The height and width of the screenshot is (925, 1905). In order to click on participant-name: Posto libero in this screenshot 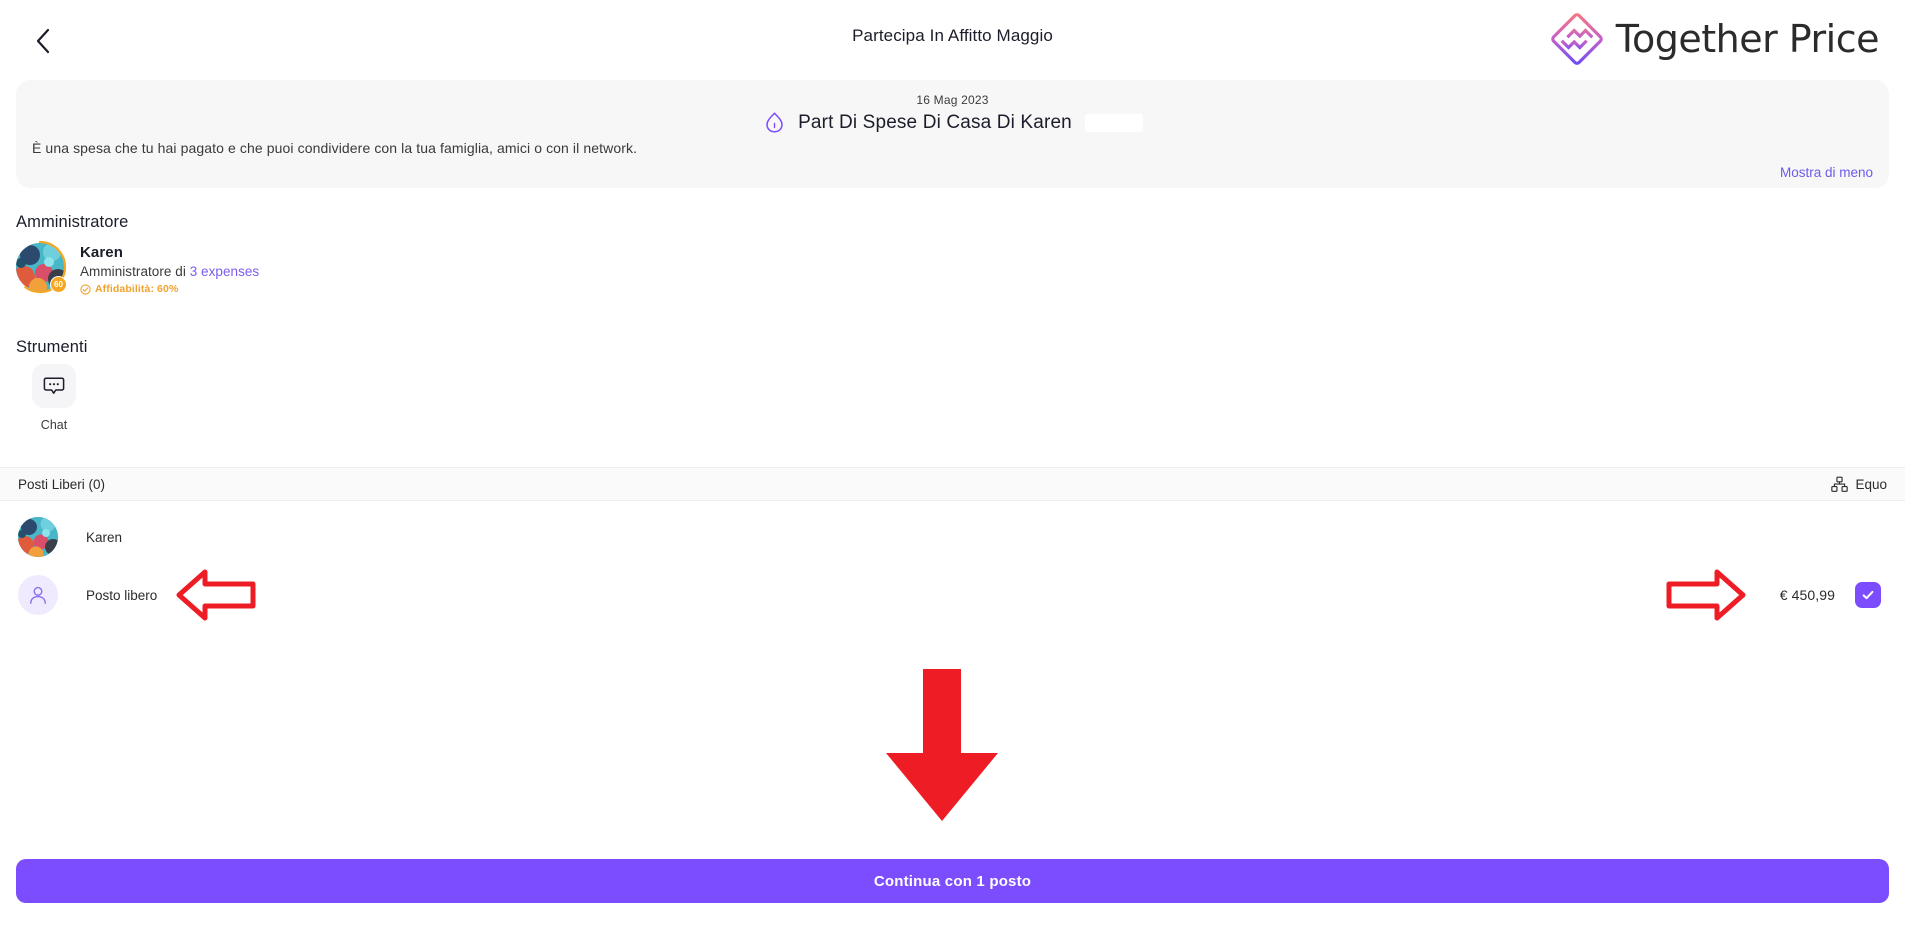, I will do `click(122, 595)`.